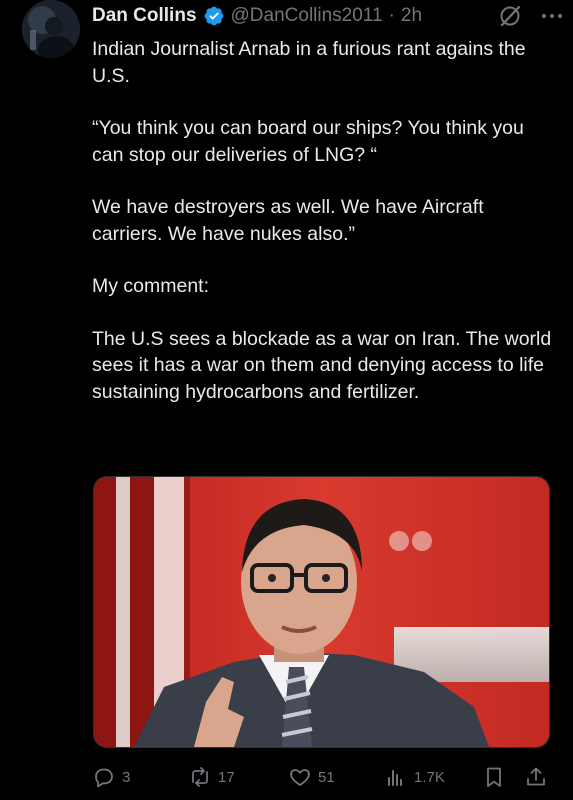 The image size is (573, 800). What do you see at coordinates (151, 286) in the screenshot?
I see `tweet-paragraph: My comment:` at bounding box center [151, 286].